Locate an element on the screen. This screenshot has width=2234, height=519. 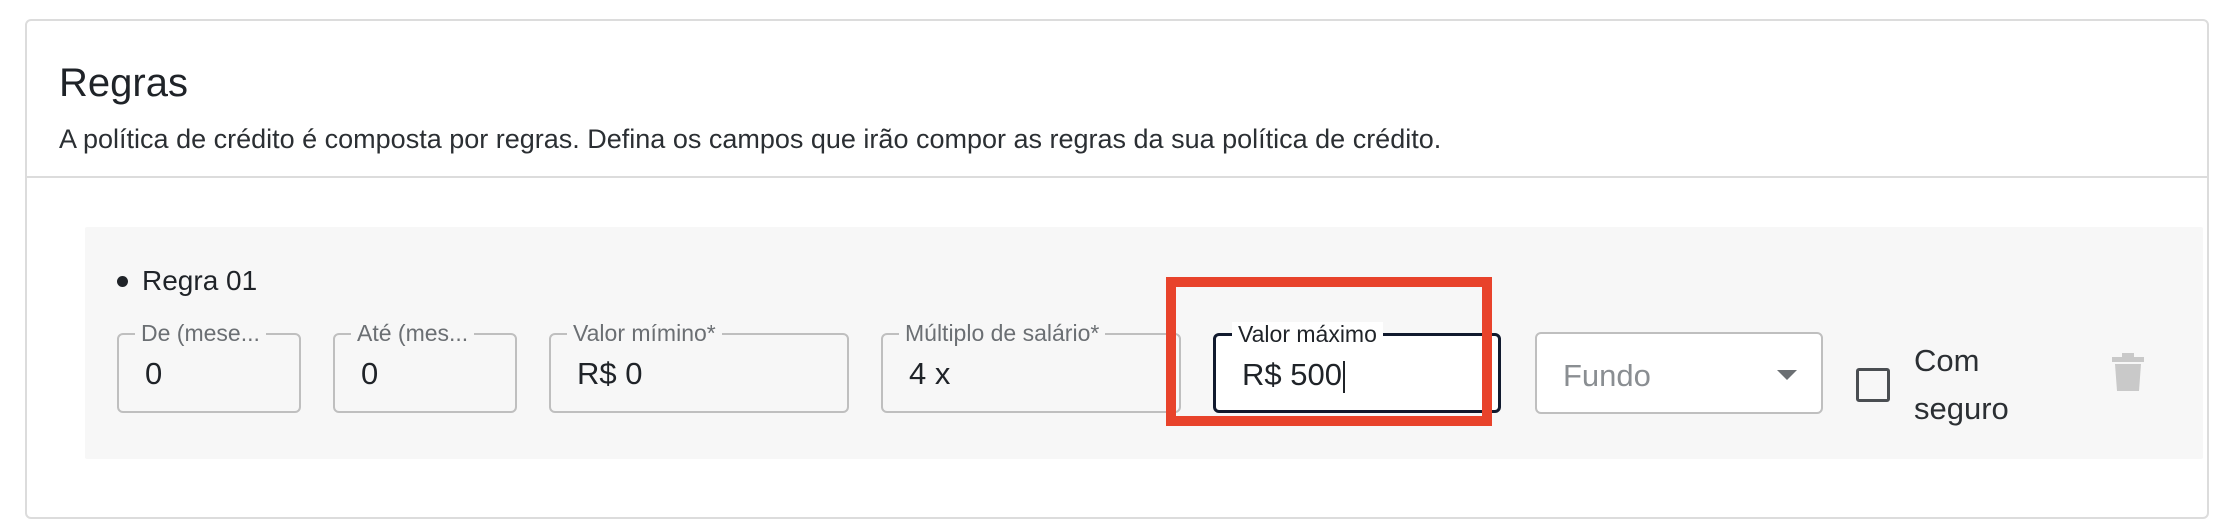
chevron-down-icon is located at coordinates (1787, 375).